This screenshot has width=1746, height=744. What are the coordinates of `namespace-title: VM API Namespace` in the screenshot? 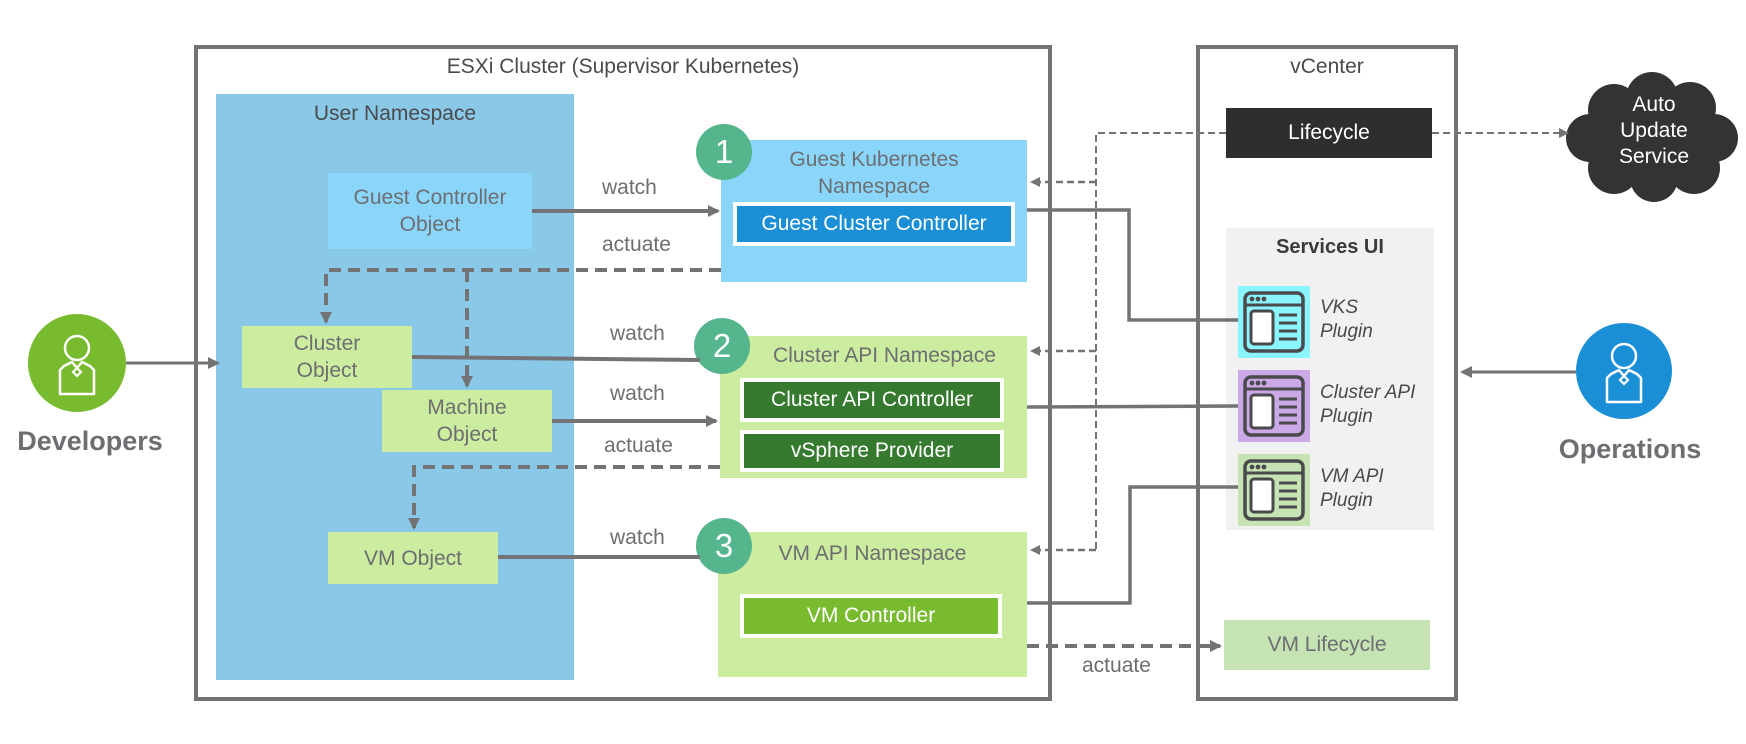 It's located at (872, 553).